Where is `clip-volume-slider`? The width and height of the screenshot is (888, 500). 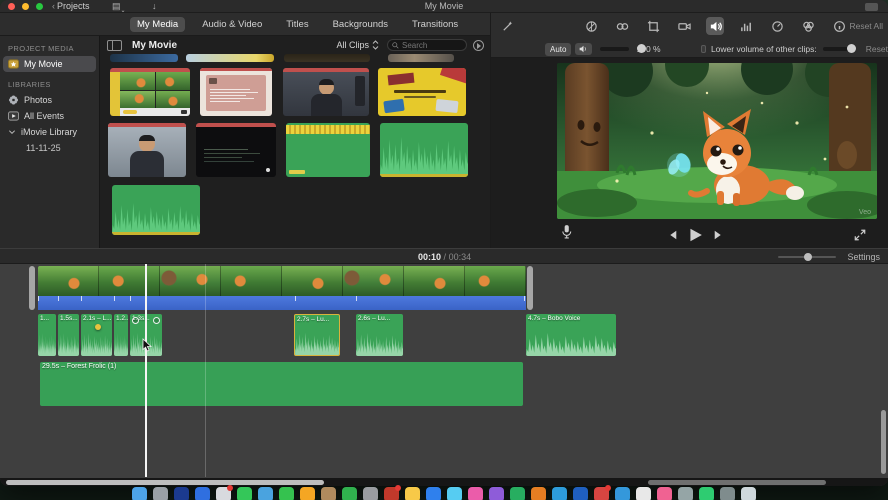 clip-volume-slider is located at coordinates (623, 48).